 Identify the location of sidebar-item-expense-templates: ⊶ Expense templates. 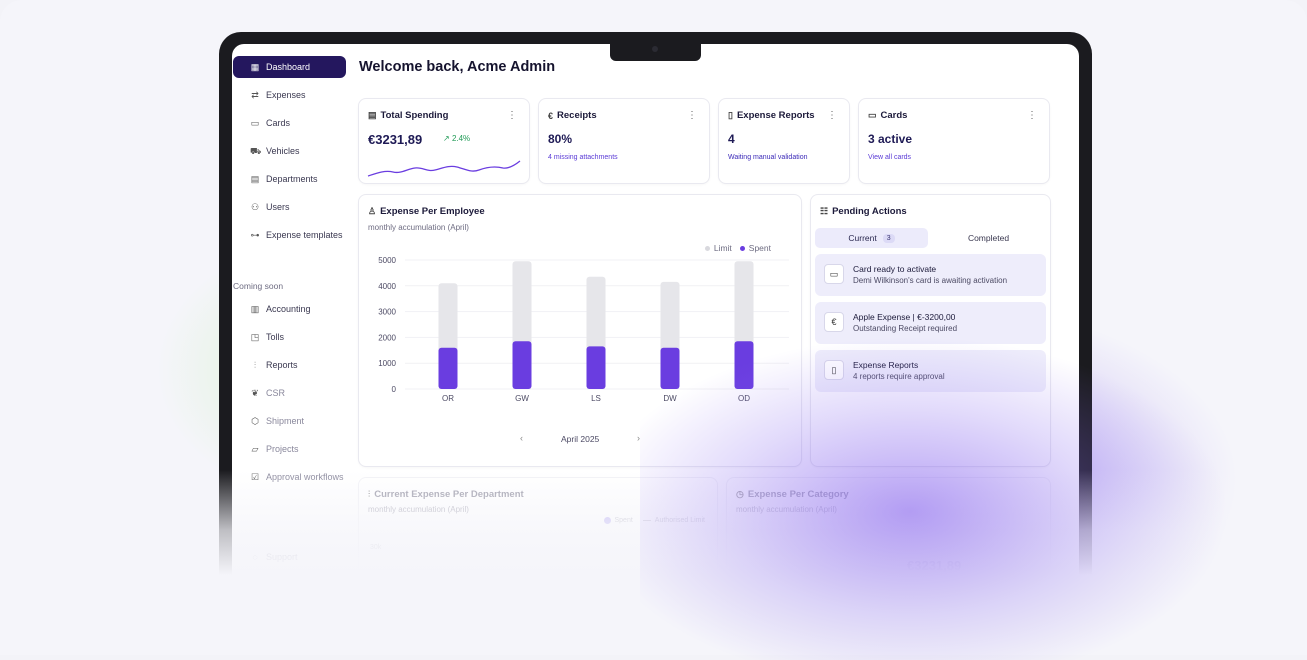
(289, 235).